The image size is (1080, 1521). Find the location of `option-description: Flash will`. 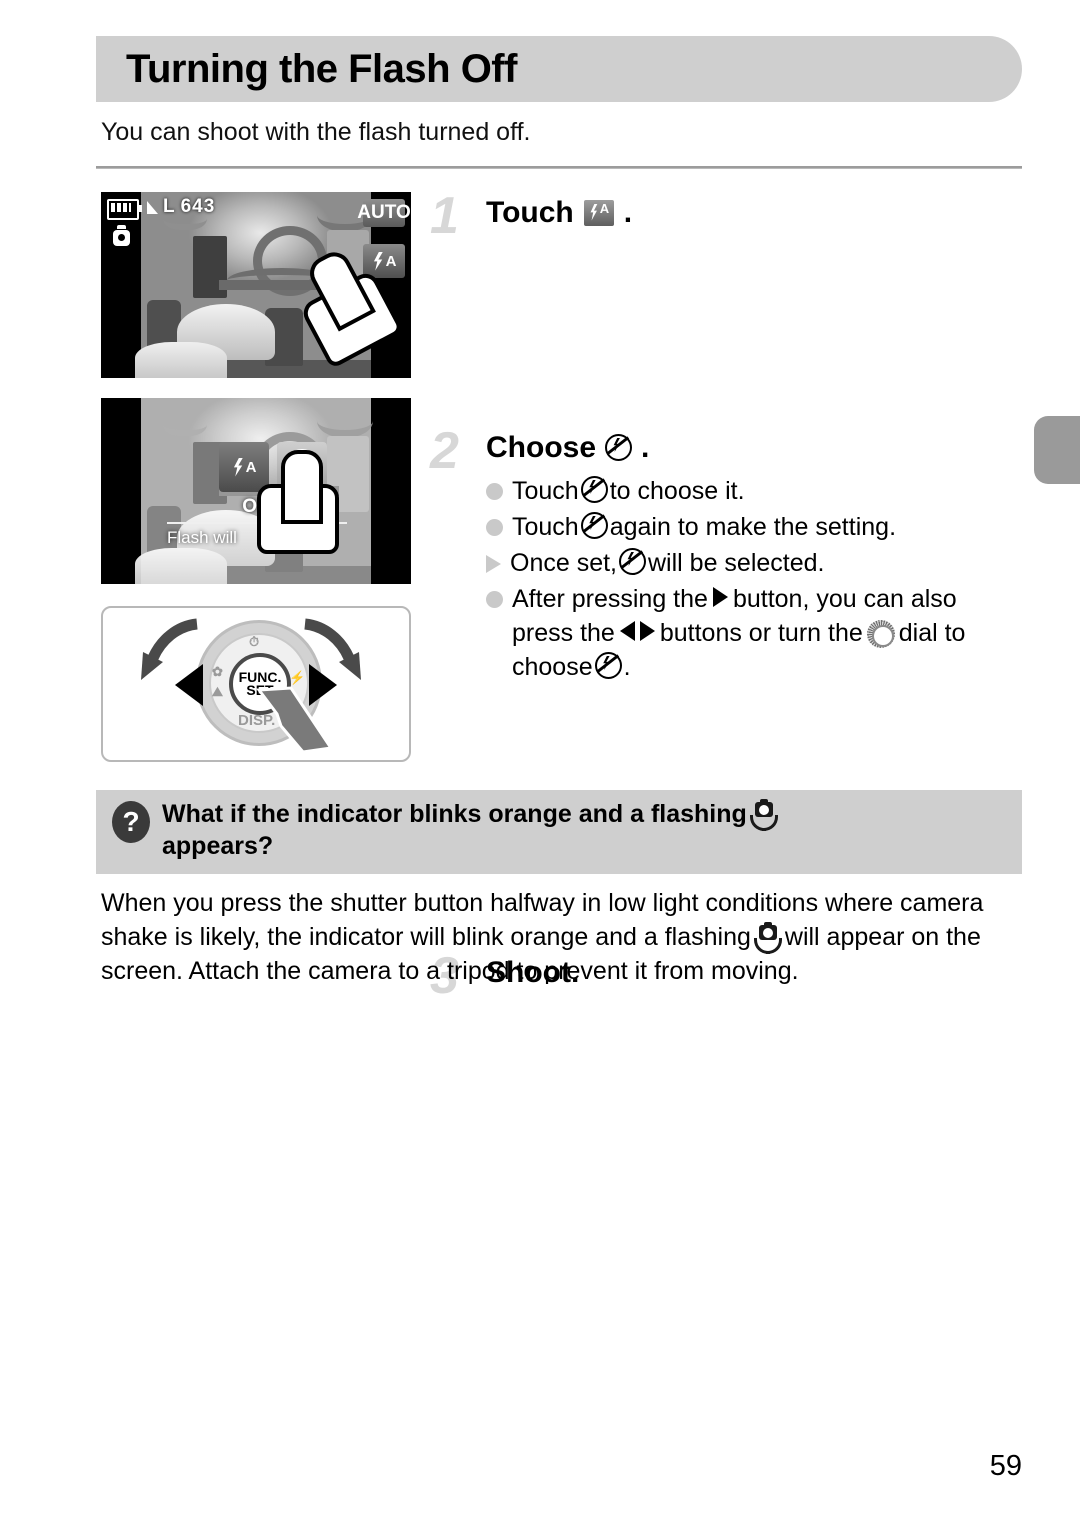

option-description: Flash will is located at coordinates (202, 537).